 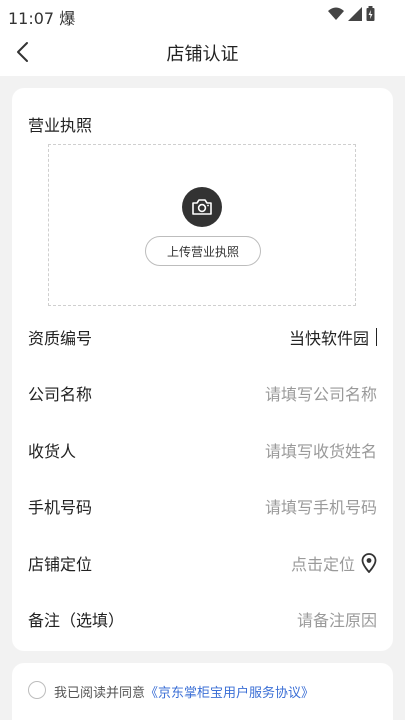 What do you see at coordinates (376, 337) in the screenshot?
I see `text-caret` at bounding box center [376, 337].